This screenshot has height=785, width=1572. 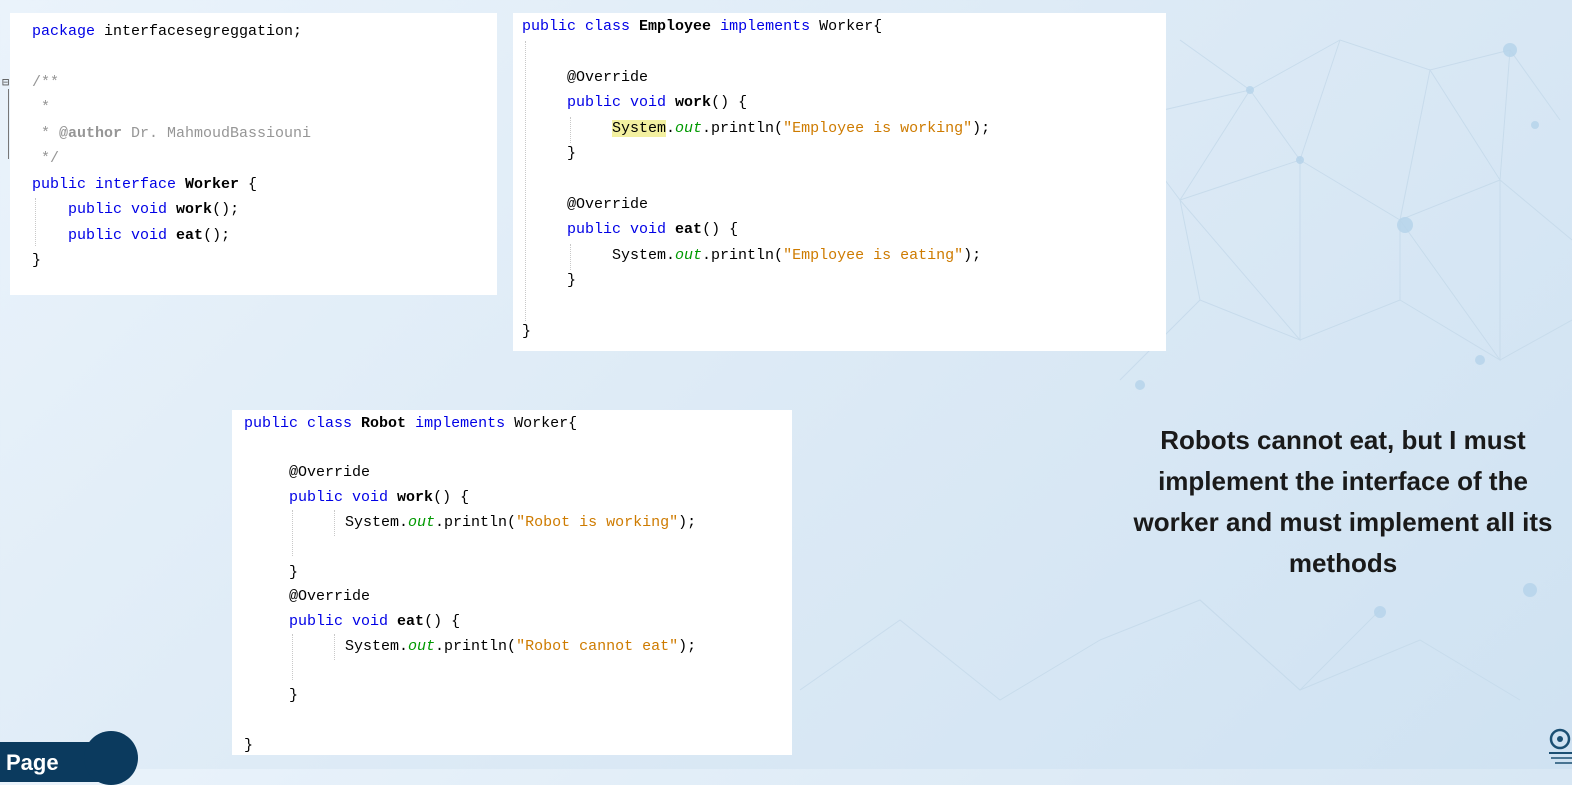 I want to click on code-line: System.out.println("Robot is working");, so click(x=521, y=522).